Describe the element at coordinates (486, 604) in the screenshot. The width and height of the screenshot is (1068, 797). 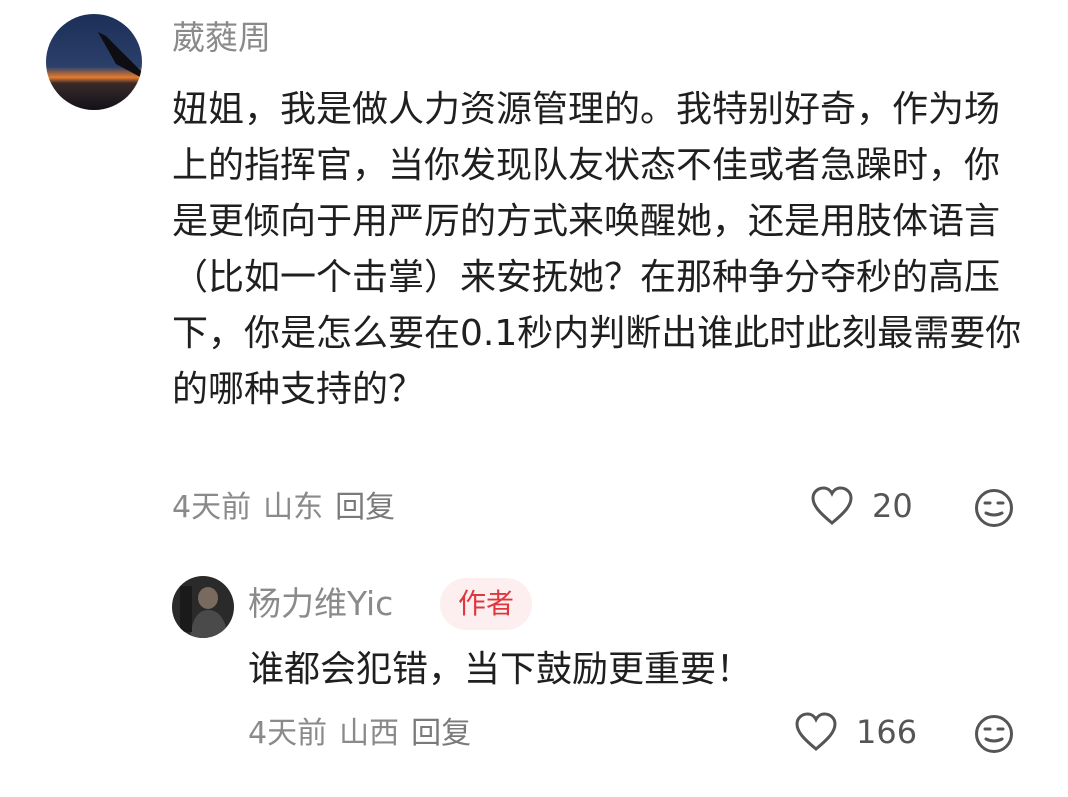
I see `author-badge: 作者` at that location.